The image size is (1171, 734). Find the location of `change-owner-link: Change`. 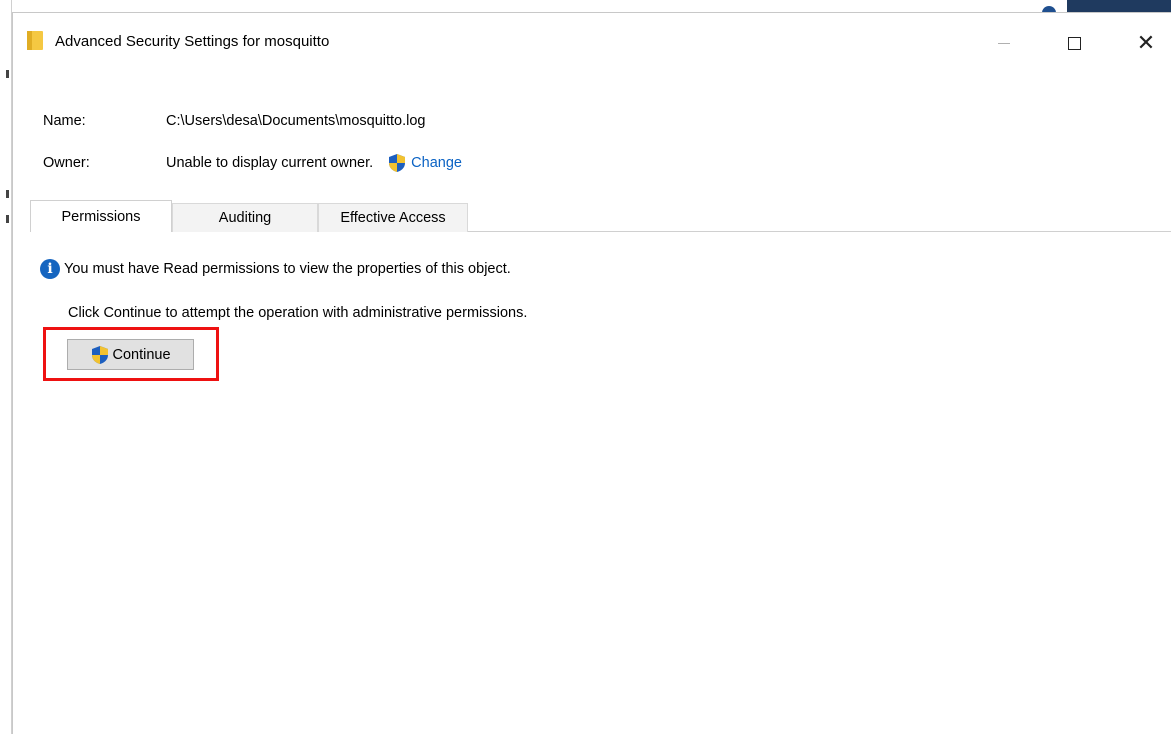

change-owner-link: Change is located at coordinates (436, 163).